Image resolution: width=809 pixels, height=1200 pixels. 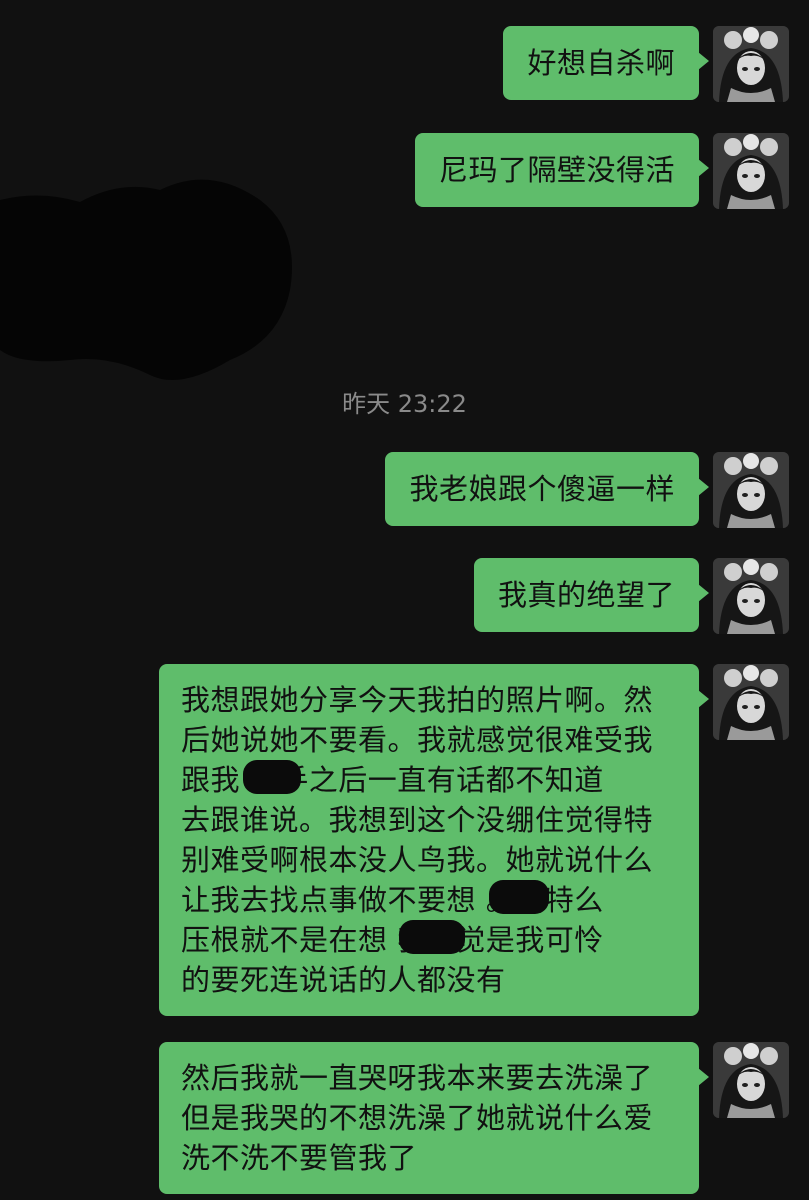 What do you see at coordinates (404, 404) in the screenshot?
I see `timestamp: 昨天 23:22` at bounding box center [404, 404].